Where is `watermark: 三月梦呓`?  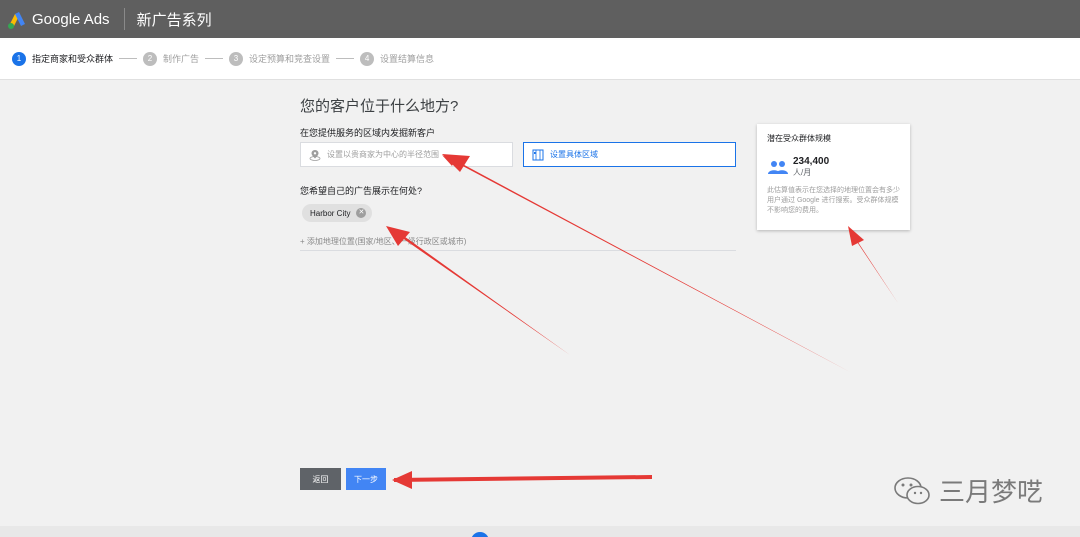 watermark: 三月梦呓 is located at coordinates (968, 490).